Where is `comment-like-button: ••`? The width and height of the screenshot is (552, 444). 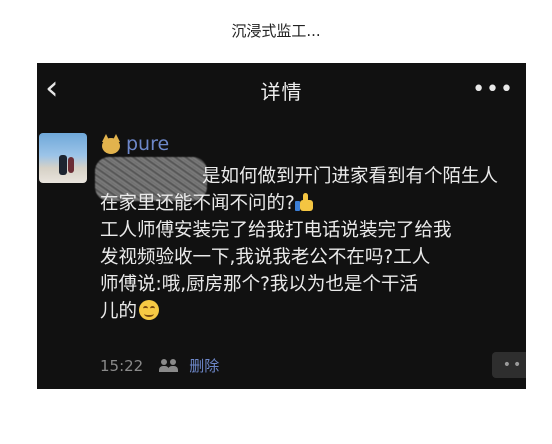
comment-like-button: •• is located at coordinates (509, 365).